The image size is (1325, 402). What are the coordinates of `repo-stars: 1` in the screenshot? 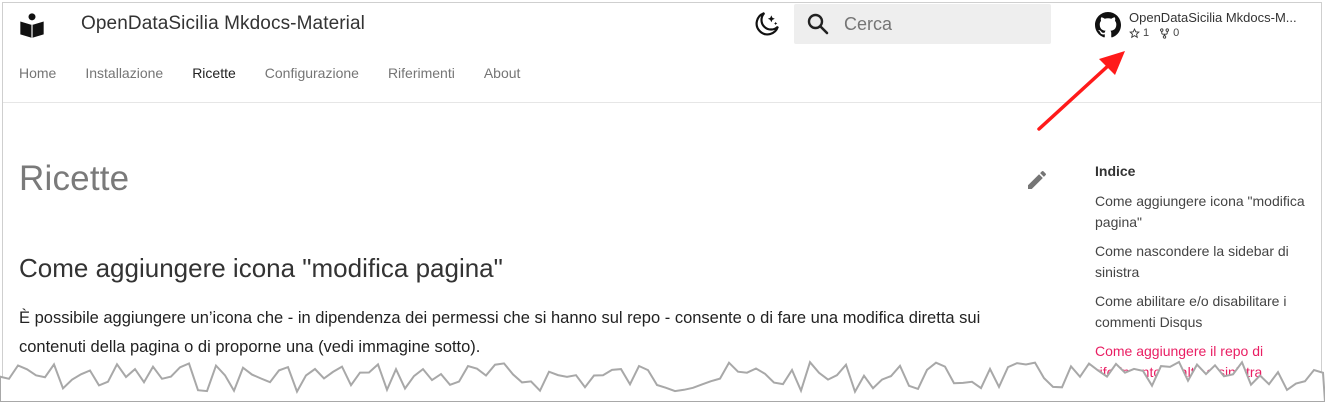 It's located at (1139, 33).